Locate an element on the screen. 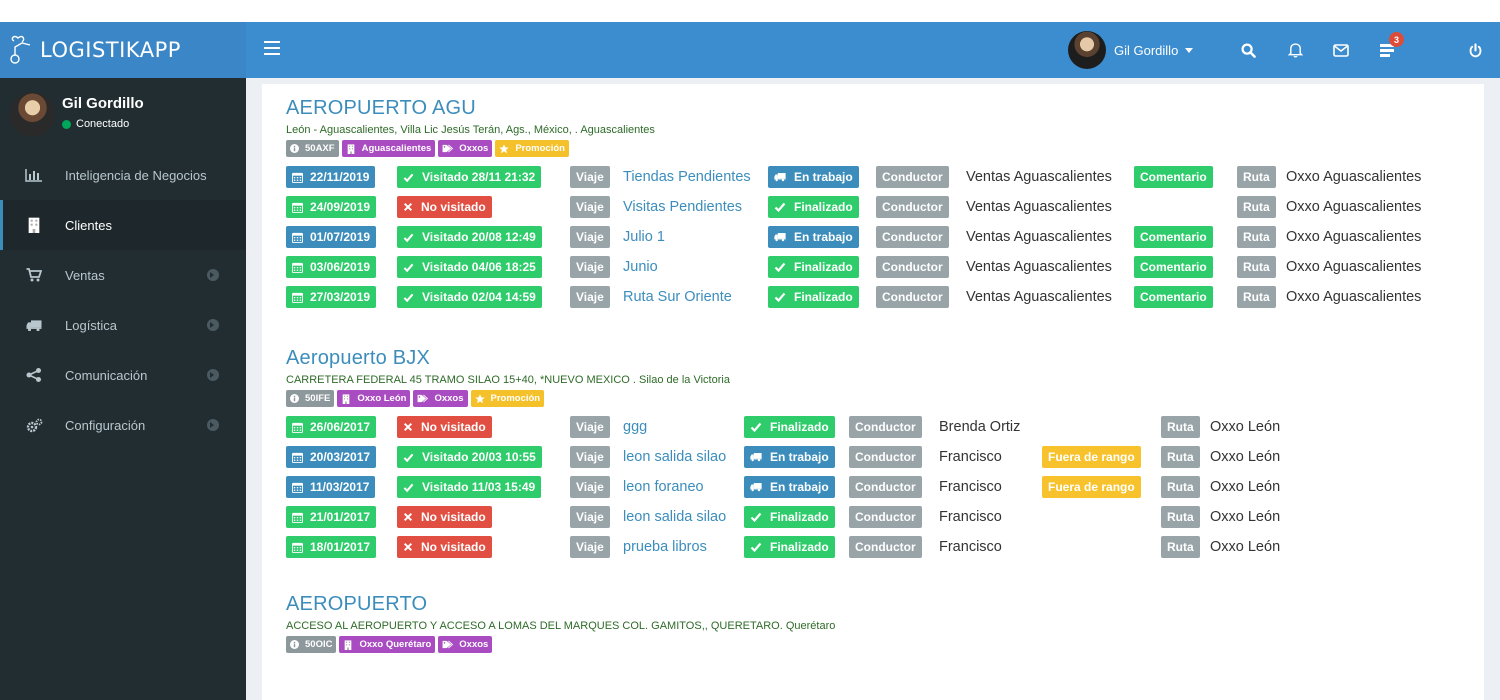 This screenshot has width=1500, height=700. sidebar-item-ventas: Ventas is located at coordinates (123, 275).